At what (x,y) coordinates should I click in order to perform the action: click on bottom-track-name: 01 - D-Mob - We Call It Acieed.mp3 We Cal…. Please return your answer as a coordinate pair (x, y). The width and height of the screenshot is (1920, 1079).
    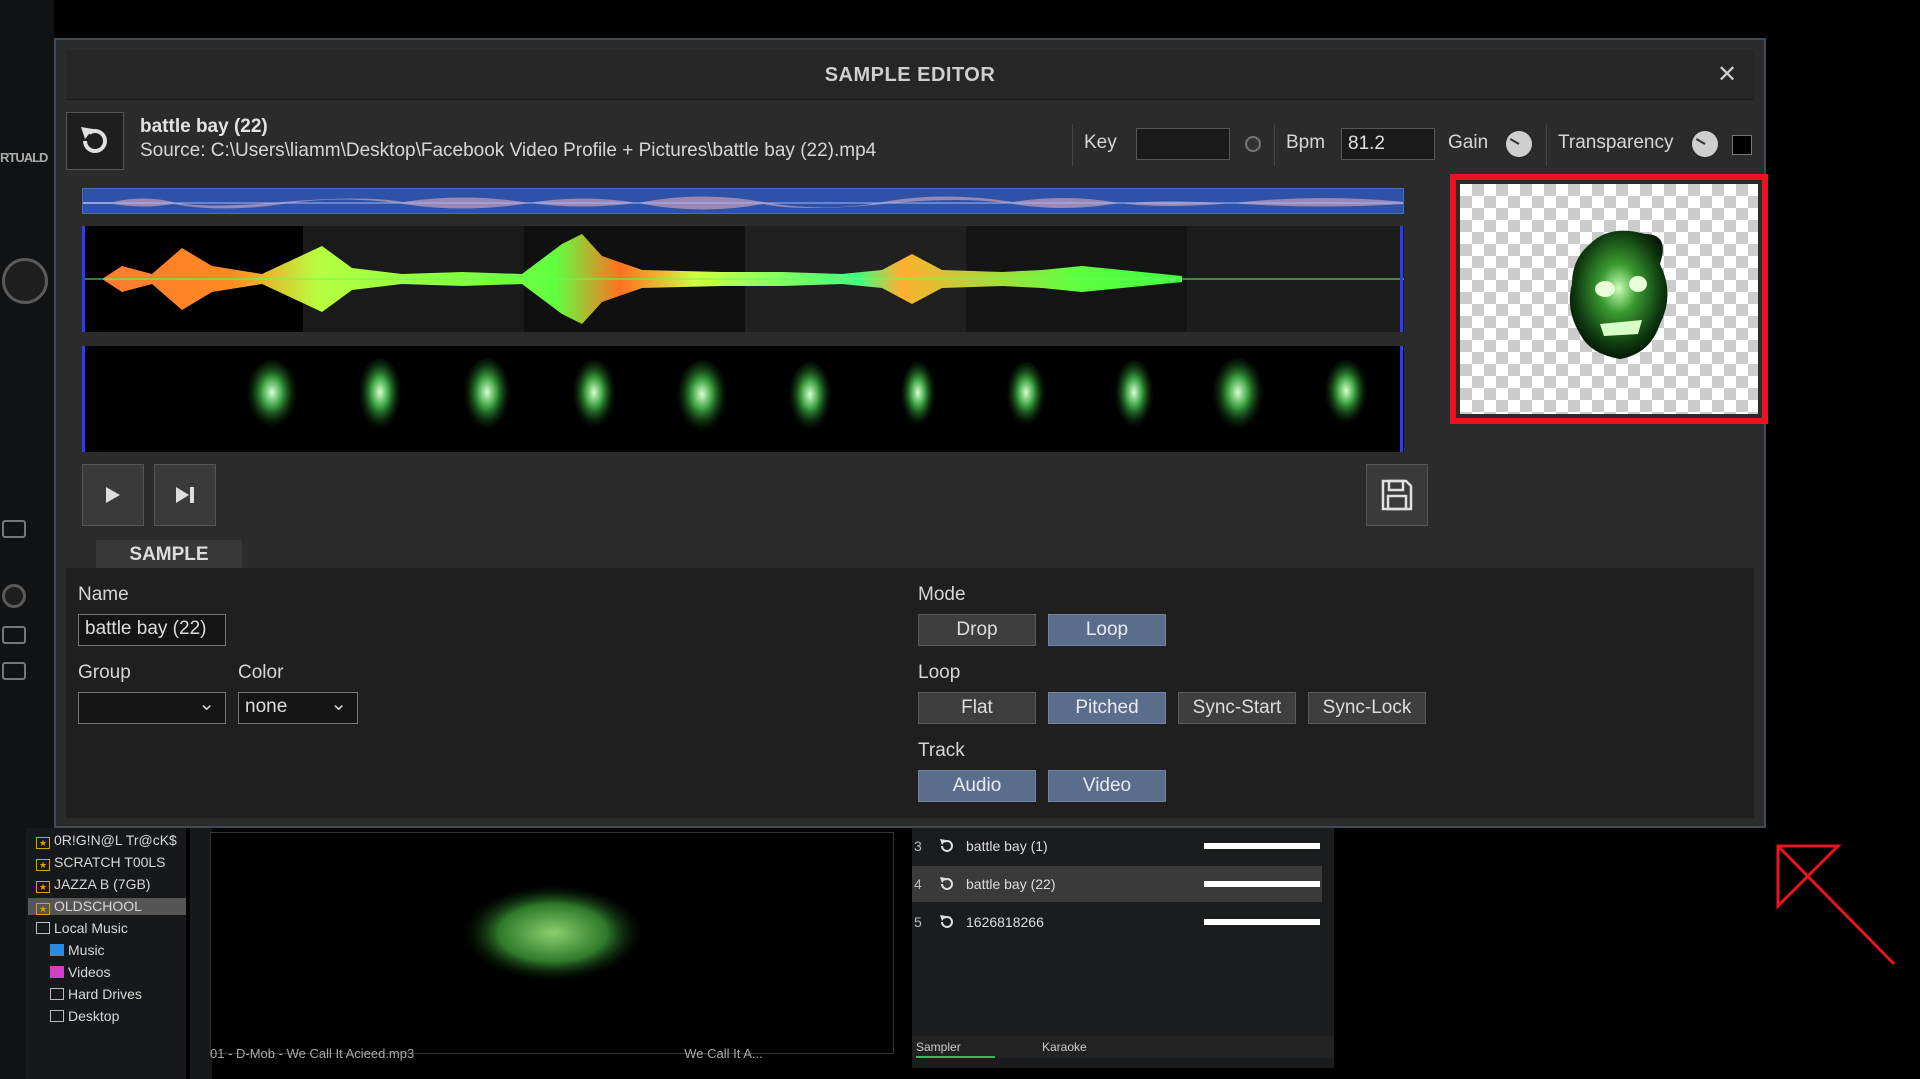
    Looking at the image, I should click on (486, 1053).